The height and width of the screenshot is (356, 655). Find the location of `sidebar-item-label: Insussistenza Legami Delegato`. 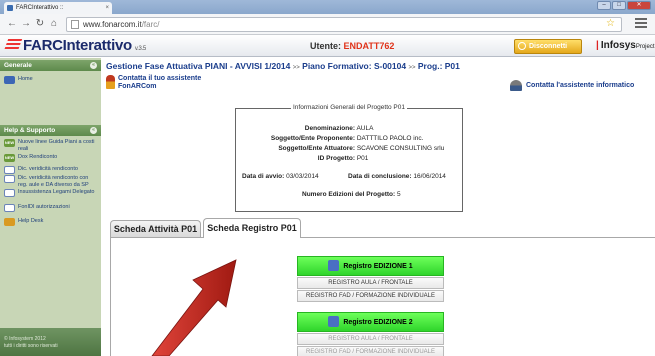

sidebar-item-label: Insussistenza Legami Delegato is located at coordinates (56, 192).